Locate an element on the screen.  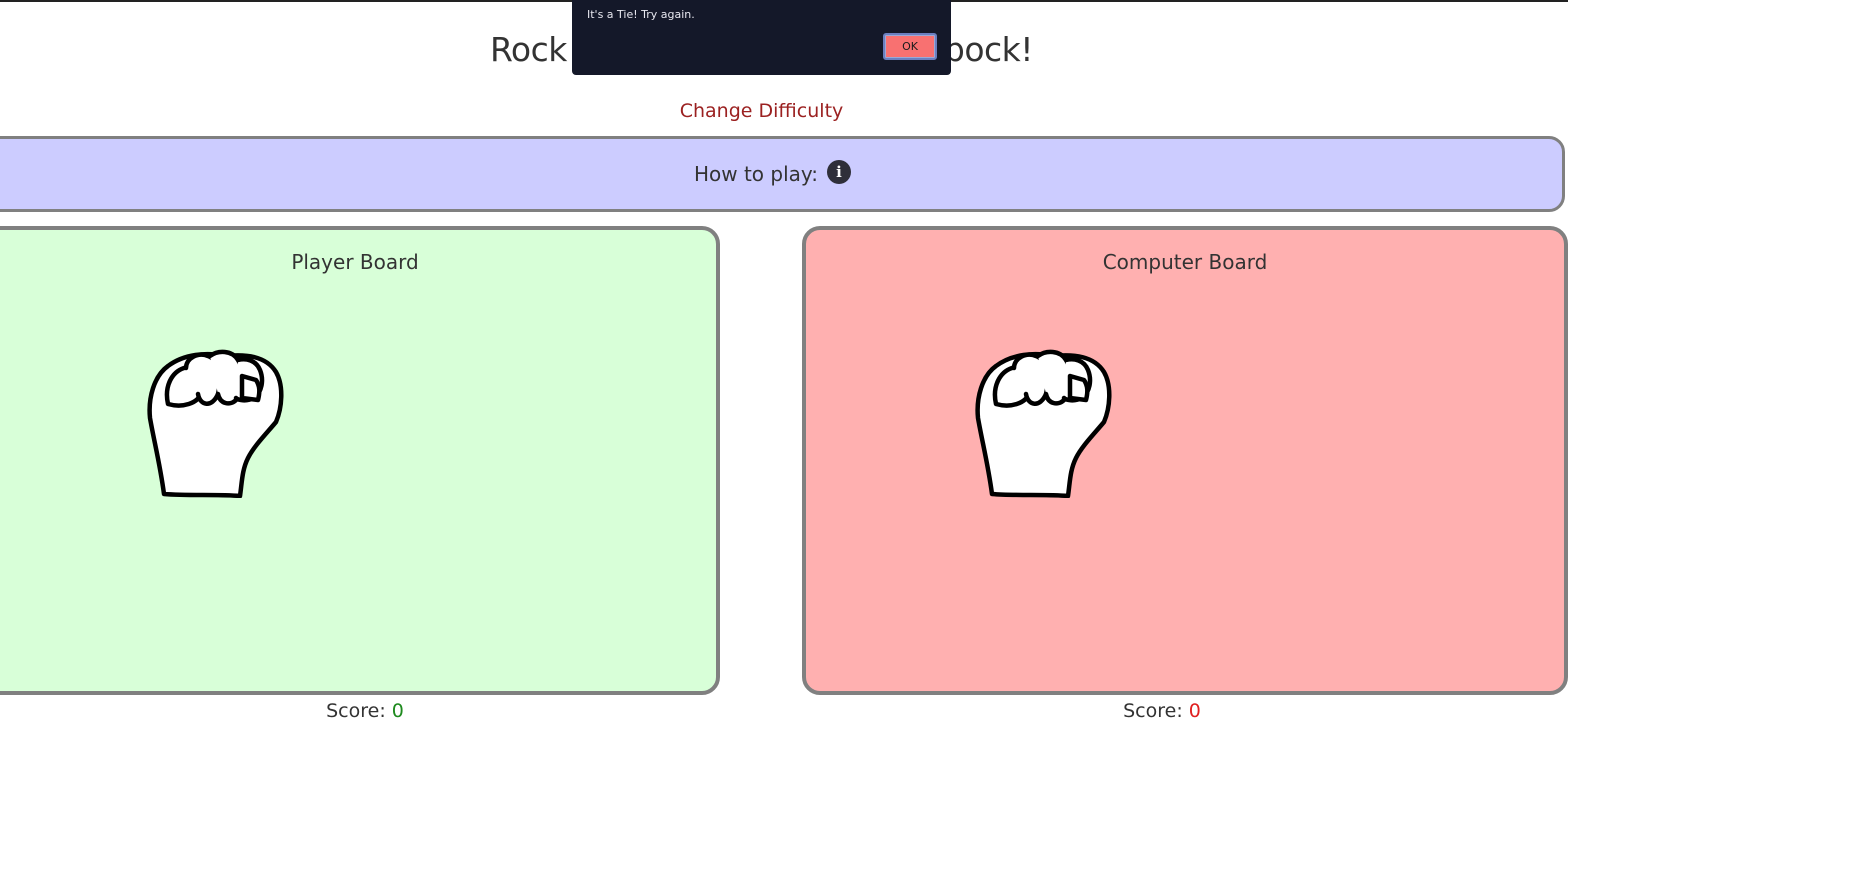
player-score: Score: 0 is located at coordinates (365, 711).